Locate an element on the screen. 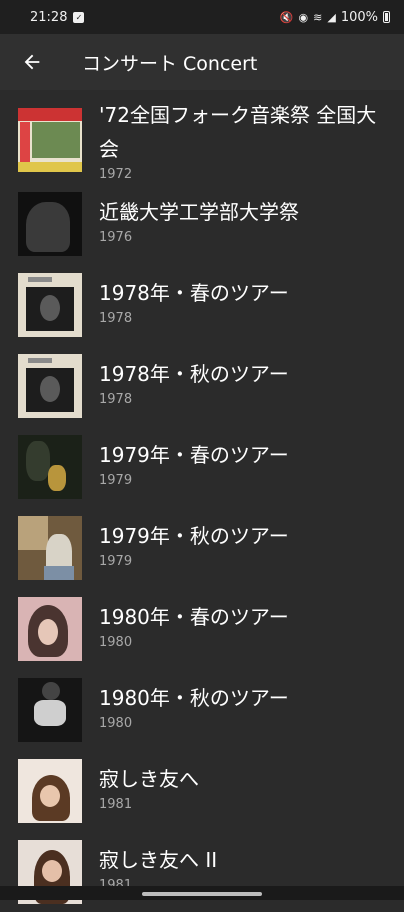 This screenshot has height=912, width=404. album-list-item: '72全国フォーク音楽祭 全国大会 1972 is located at coordinates (202, 136).